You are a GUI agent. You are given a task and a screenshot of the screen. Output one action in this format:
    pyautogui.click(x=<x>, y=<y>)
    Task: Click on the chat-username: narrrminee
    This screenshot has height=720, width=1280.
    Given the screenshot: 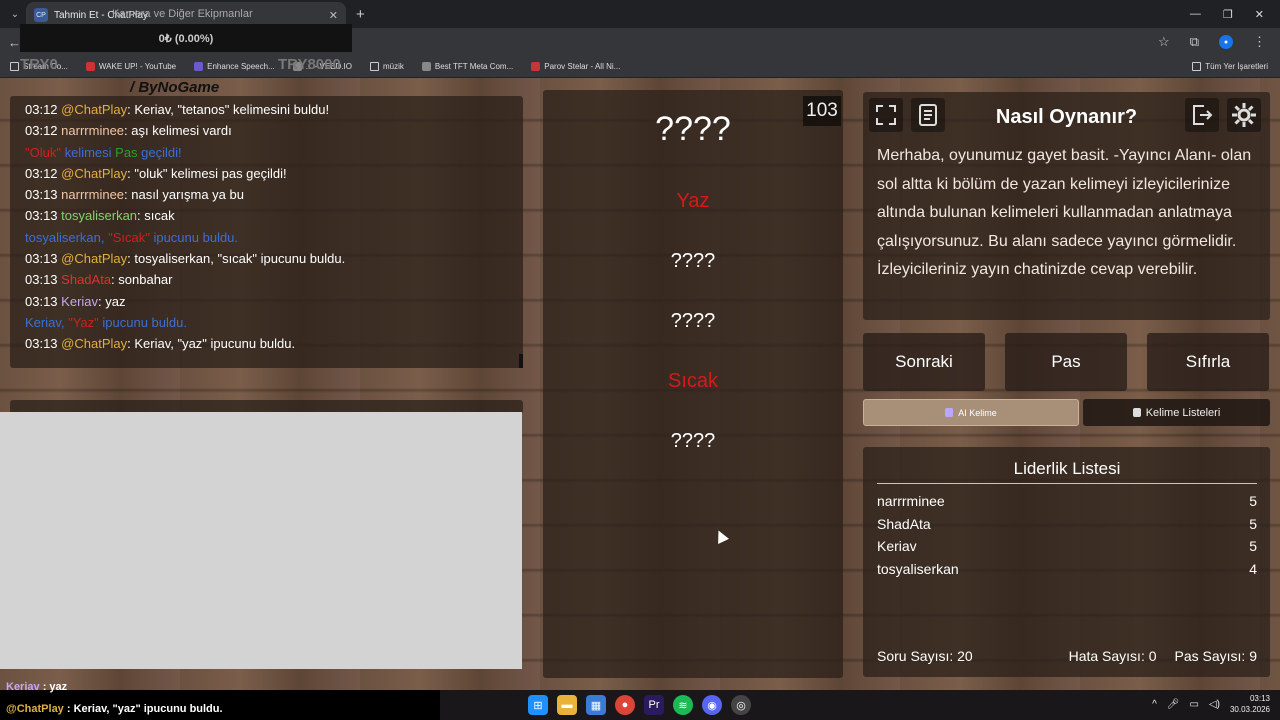 What is the action you would take?
    pyautogui.click(x=93, y=131)
    